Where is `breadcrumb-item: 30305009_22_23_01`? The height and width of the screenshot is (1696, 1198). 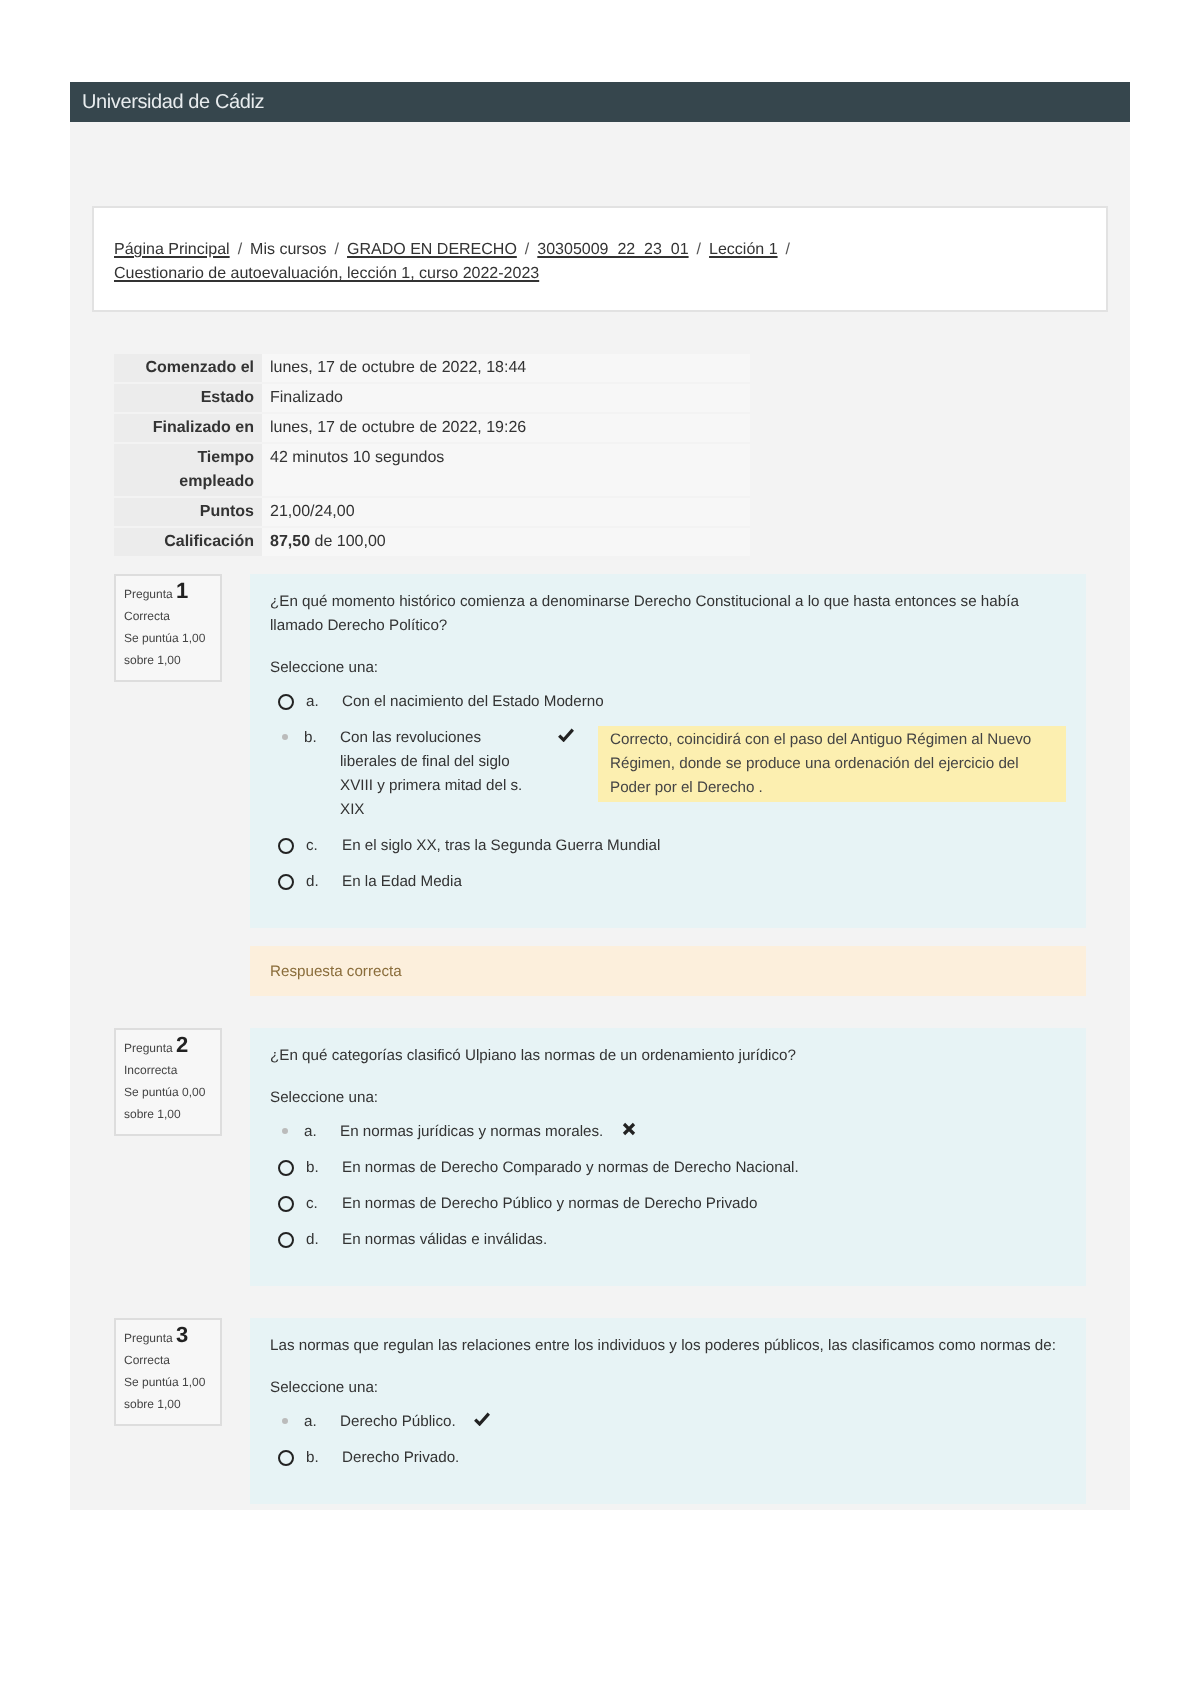
breadcrumb-item: 30305009_22_23_01 is located at coordinates (613, 250).